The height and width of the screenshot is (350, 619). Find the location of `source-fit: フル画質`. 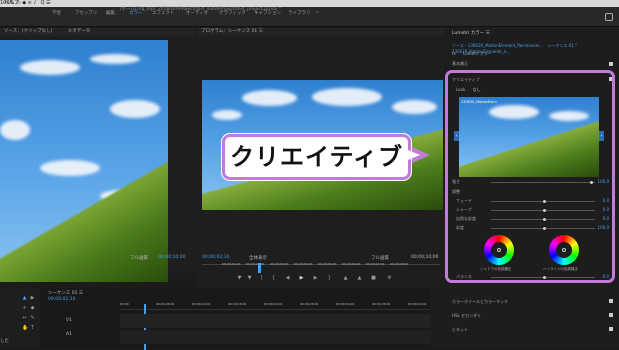

source-fit: フル画質 is located at coordinates (139, 258).